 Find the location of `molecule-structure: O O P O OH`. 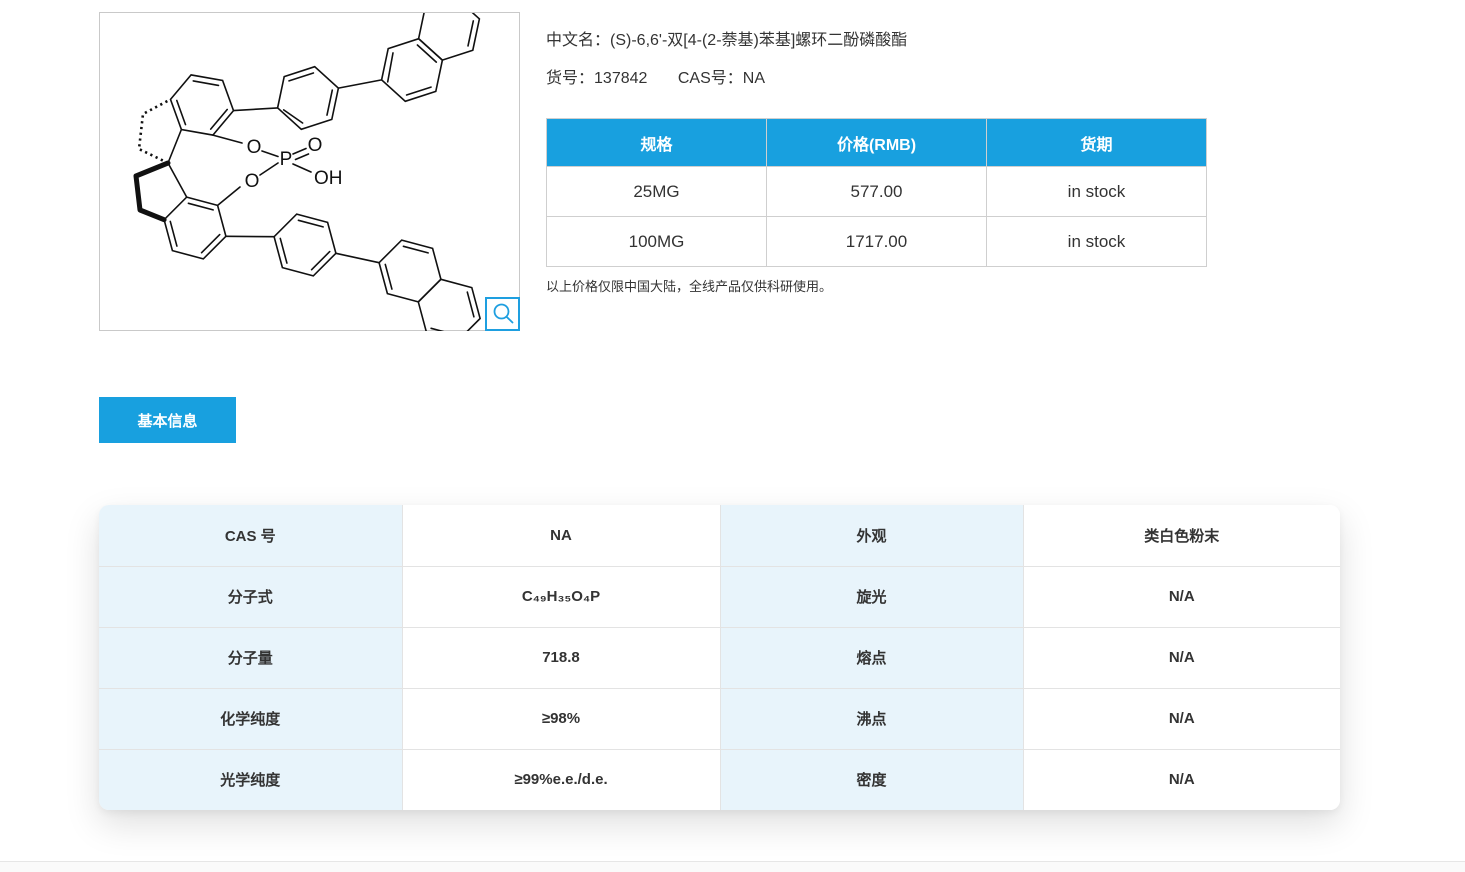

molecule-structure: O O P O OH is located at coordinates (307, 172).